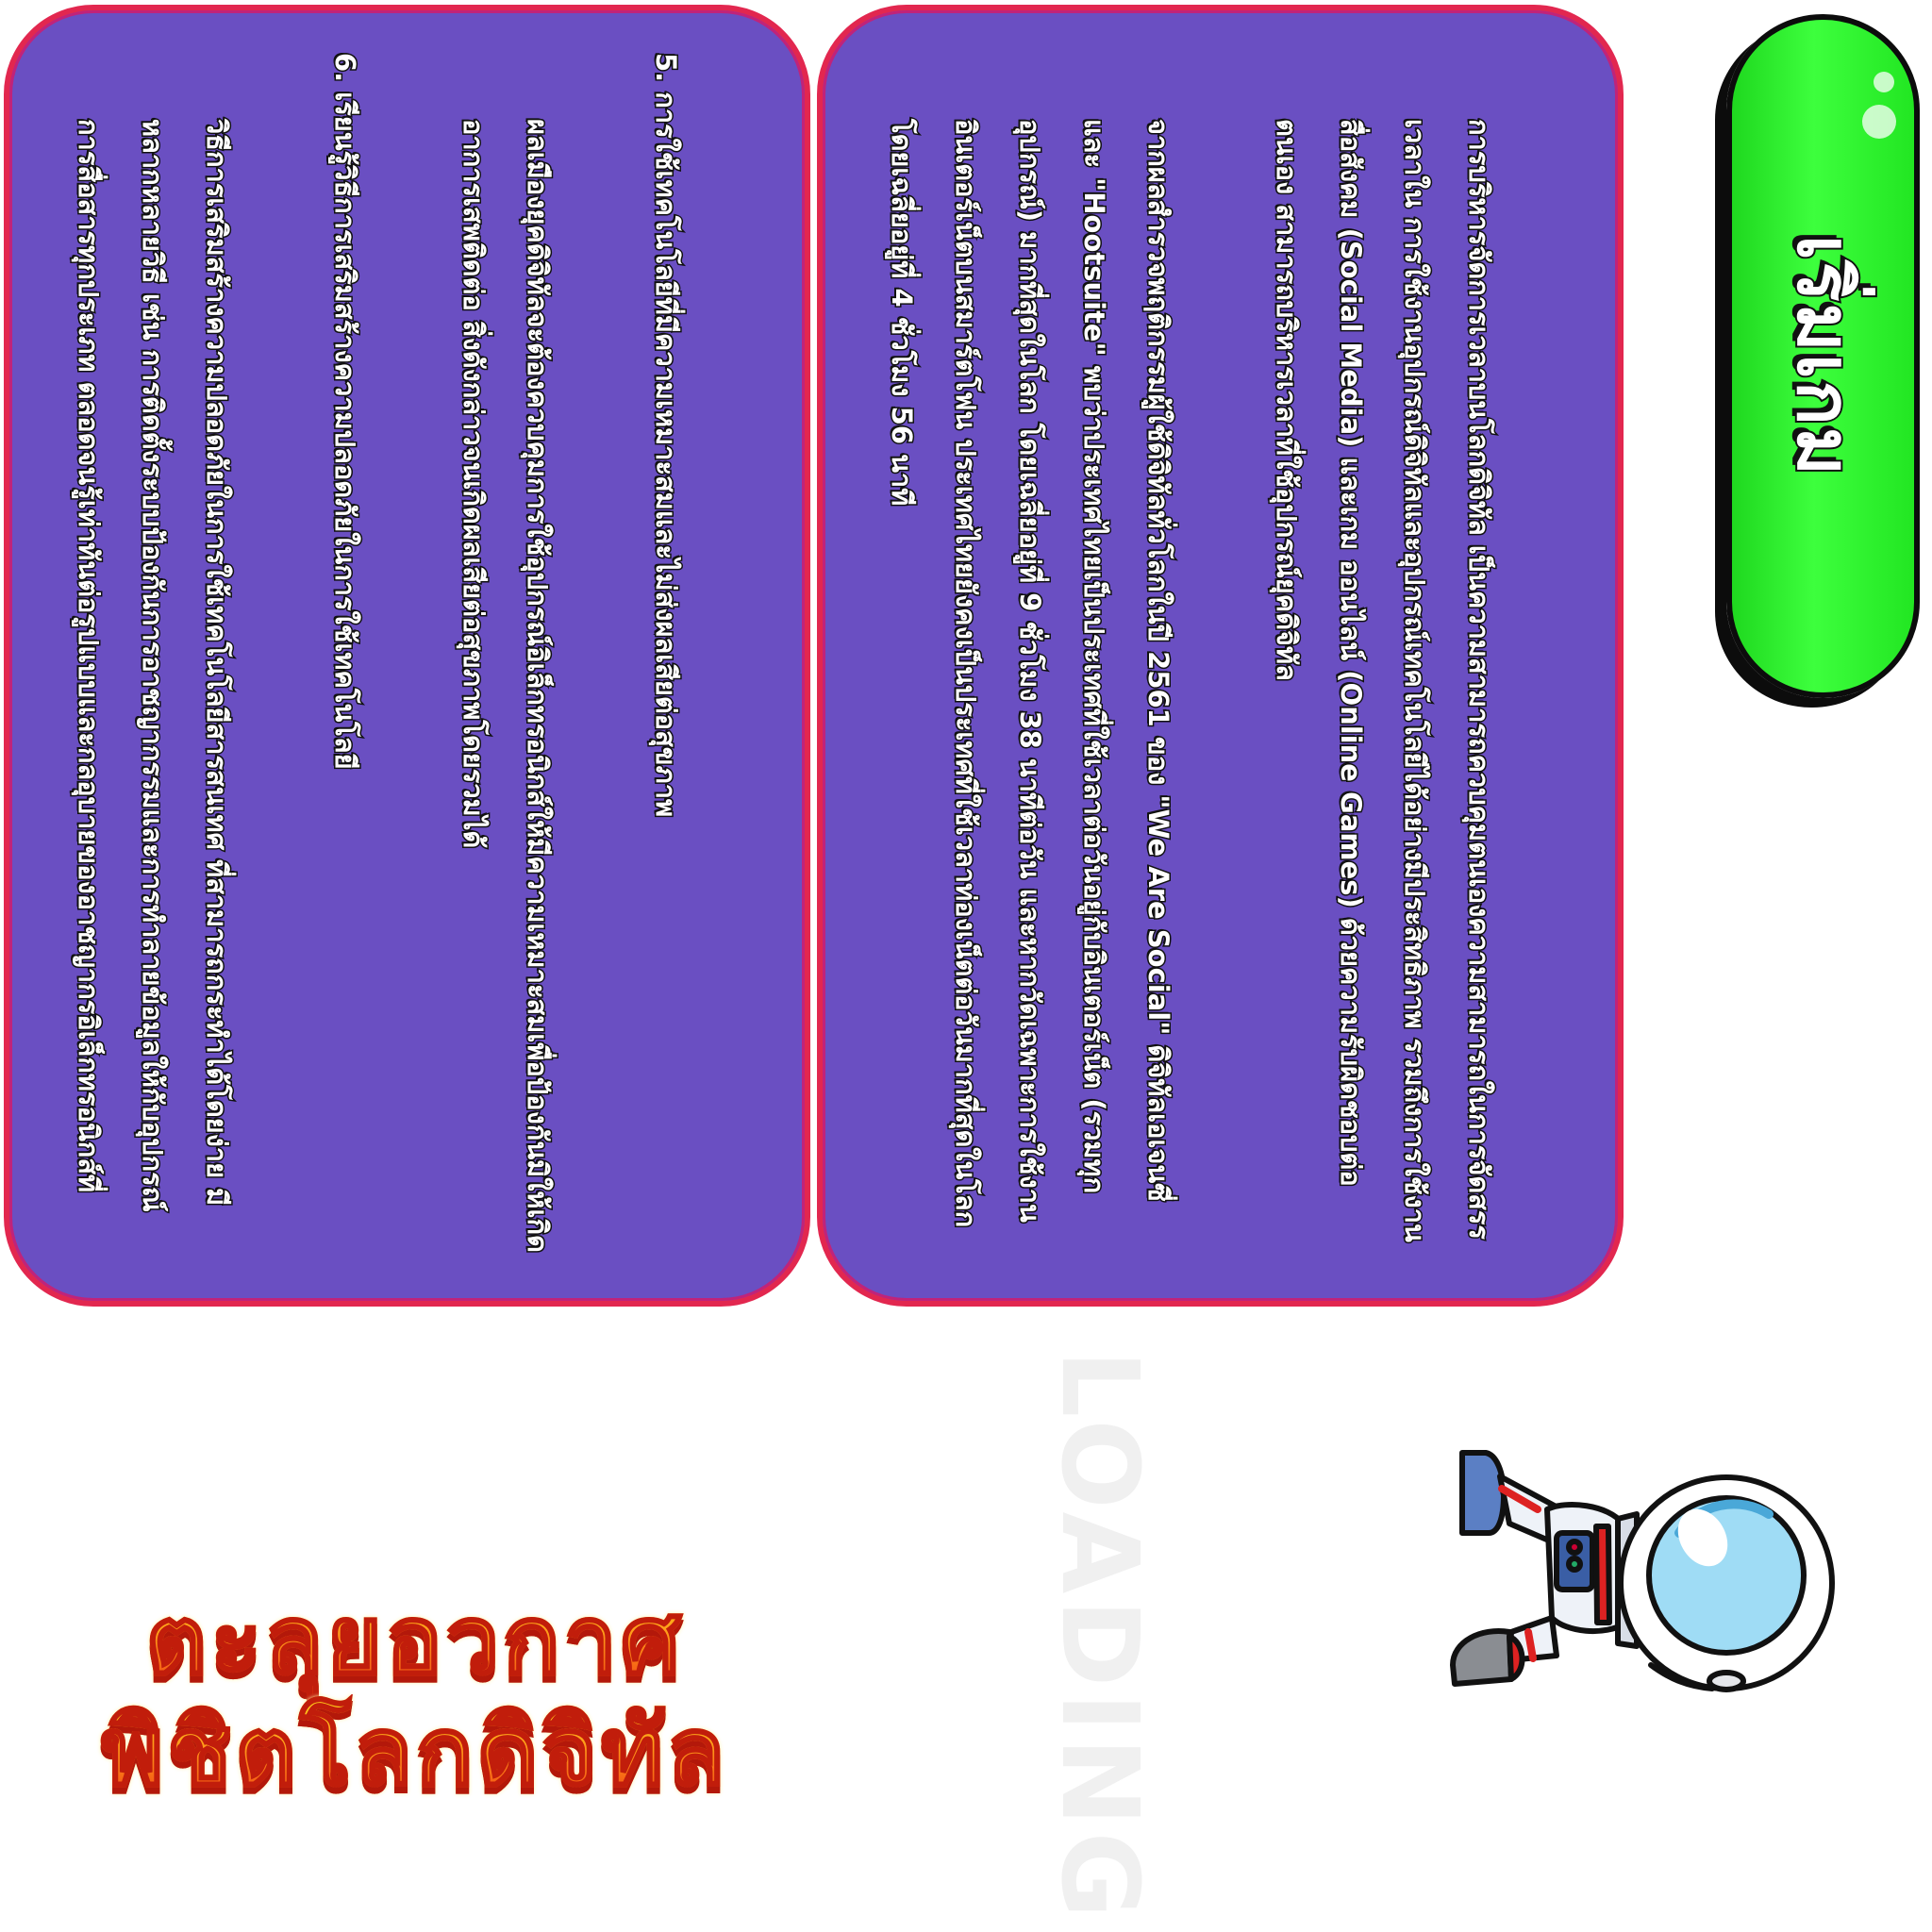  Describe the element at coordinates (1643, 1571) in the screenshot. I see `astronaut-icon` at that location.